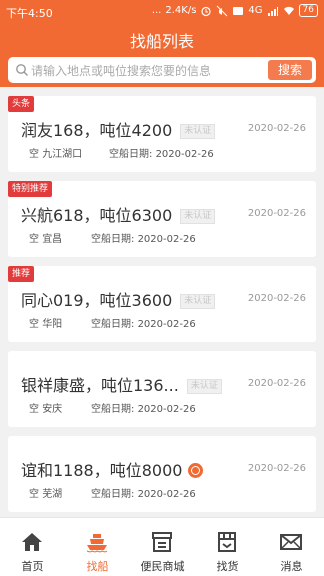 The height and width of the screenshot is (576, 324). I want to click on tab-label: 首页, so click(32, 566).